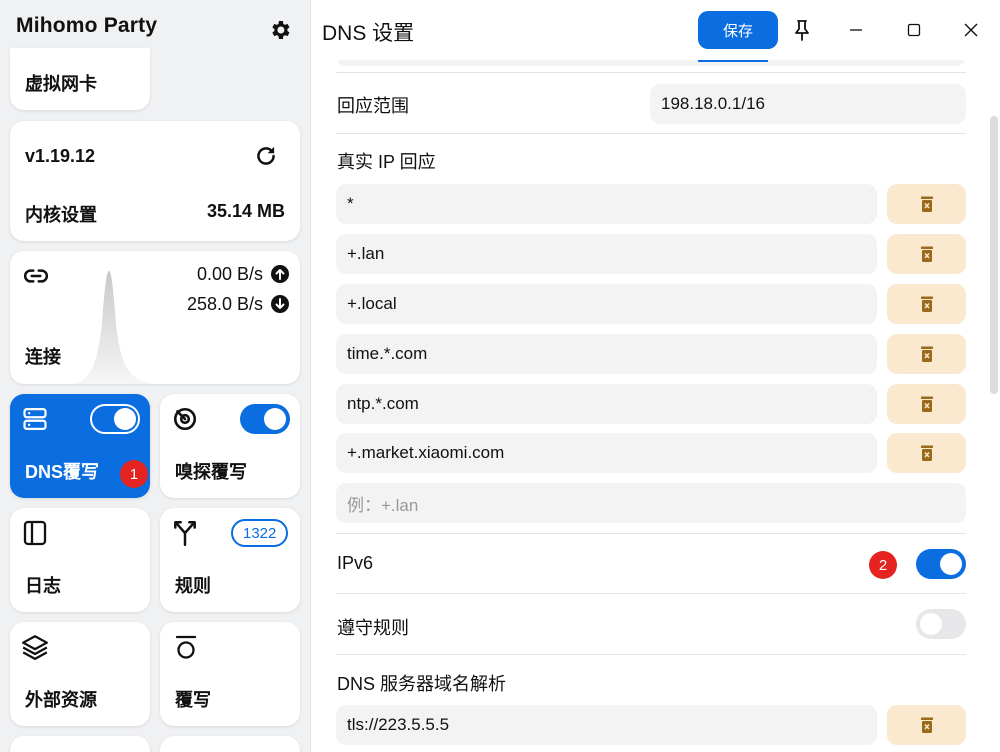  Describe the element at coordinates (386, 162) in the screenshot. I see `real-ip-label: 真实 IP 回应` at that location.